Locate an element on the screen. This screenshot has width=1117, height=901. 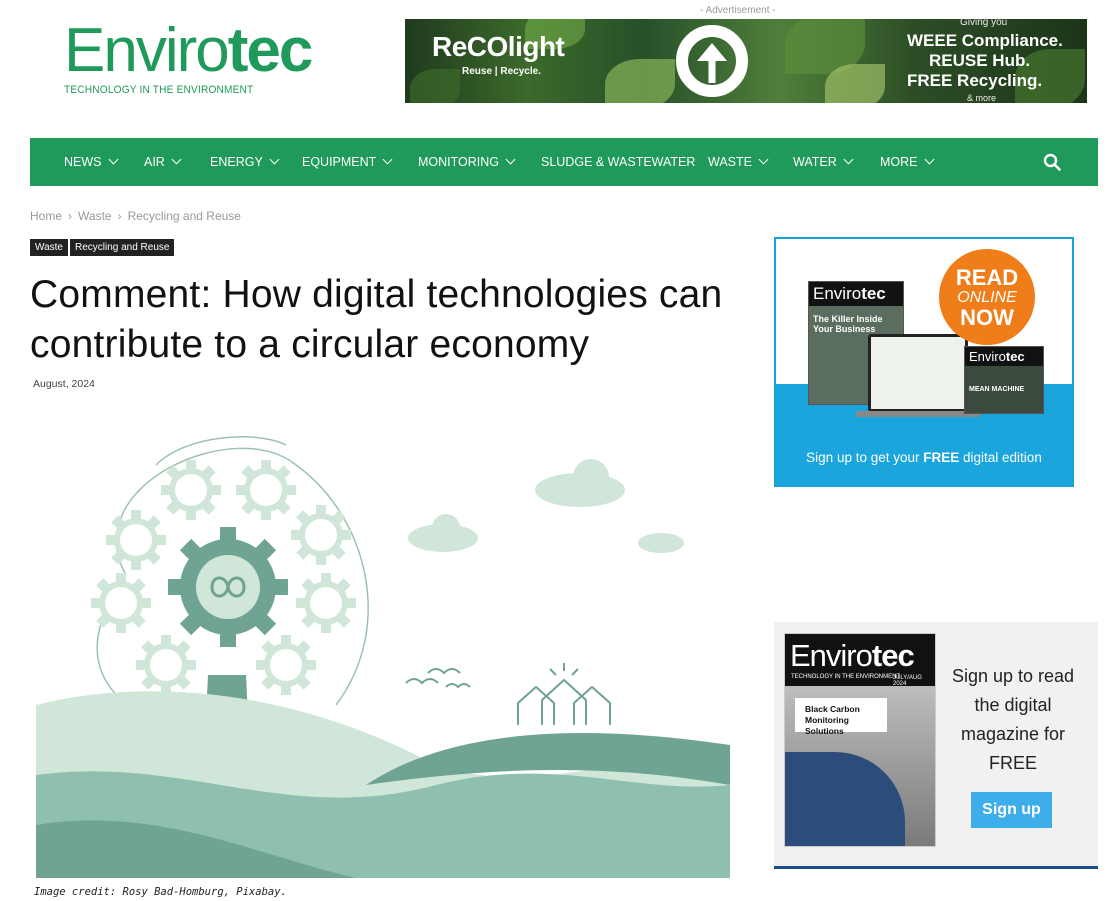
tag-recycling-reuse: Recycling and Reuse is located at coordinates (122, 247).